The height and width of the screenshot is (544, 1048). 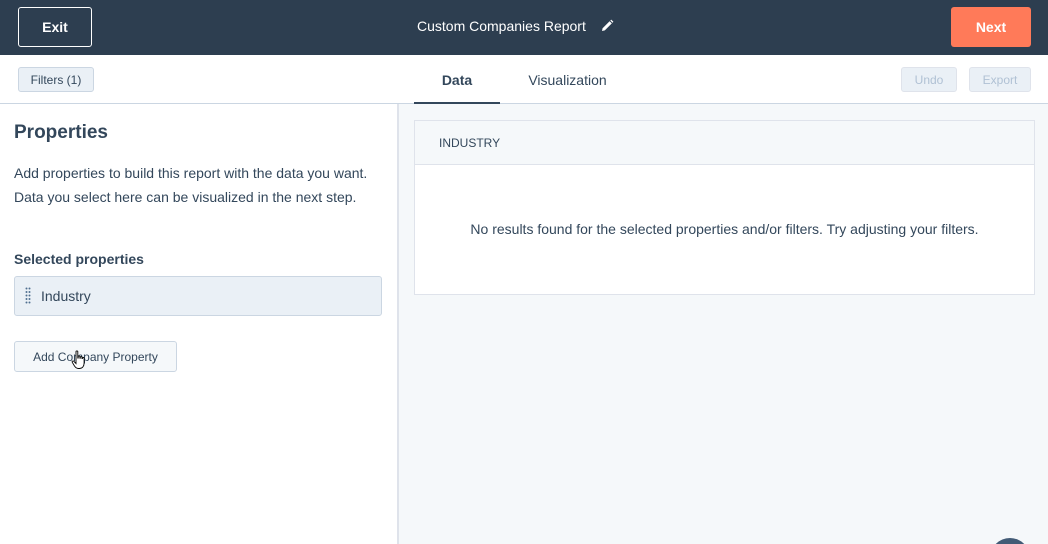 I want to click on top-bar: Exit Custom Companies Report Next, so click(x=524, y=27).